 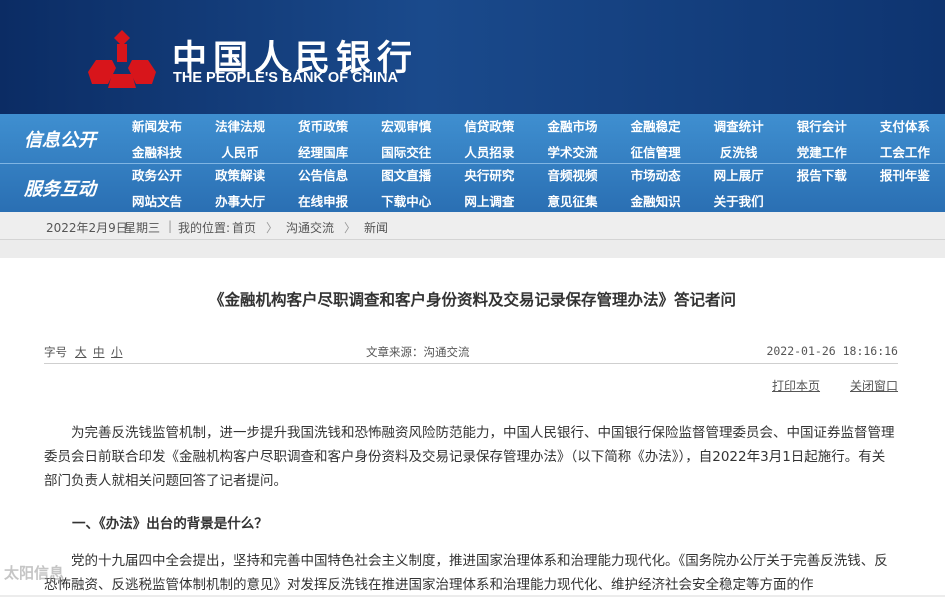 I want to click on nav-item-1-2: 法律法规, so click(x=240, y=127).